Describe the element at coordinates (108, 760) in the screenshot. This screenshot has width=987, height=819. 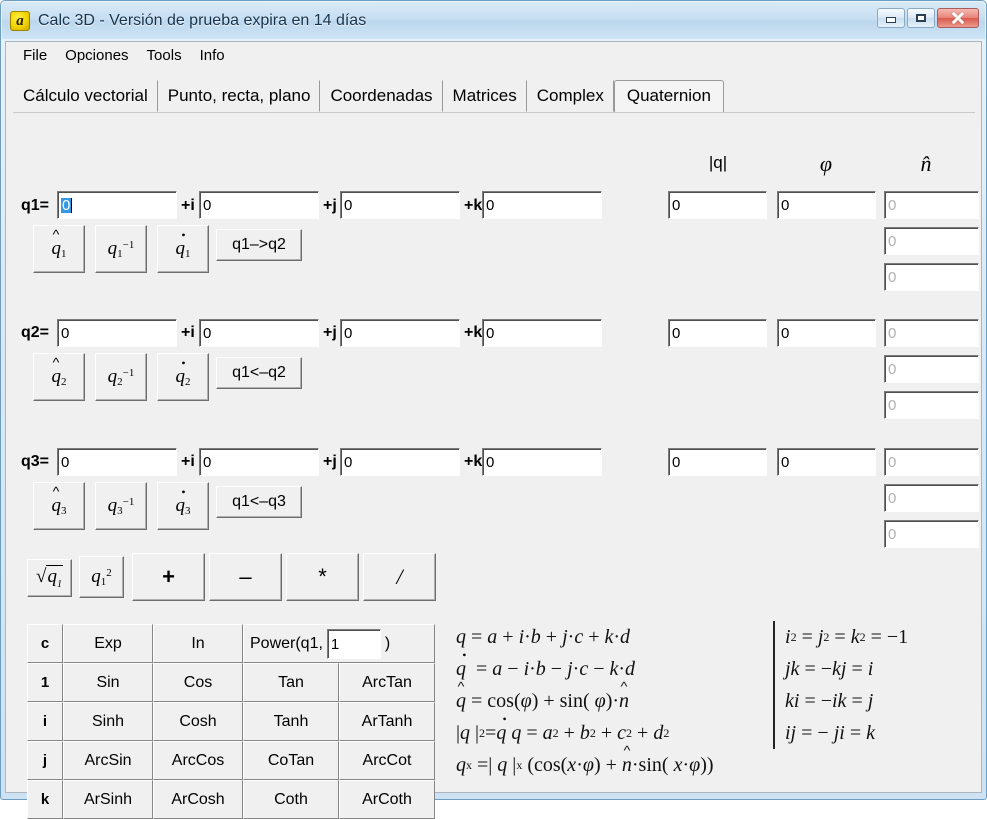
I see `grid-button-arcsin: ArcSin` at that location.